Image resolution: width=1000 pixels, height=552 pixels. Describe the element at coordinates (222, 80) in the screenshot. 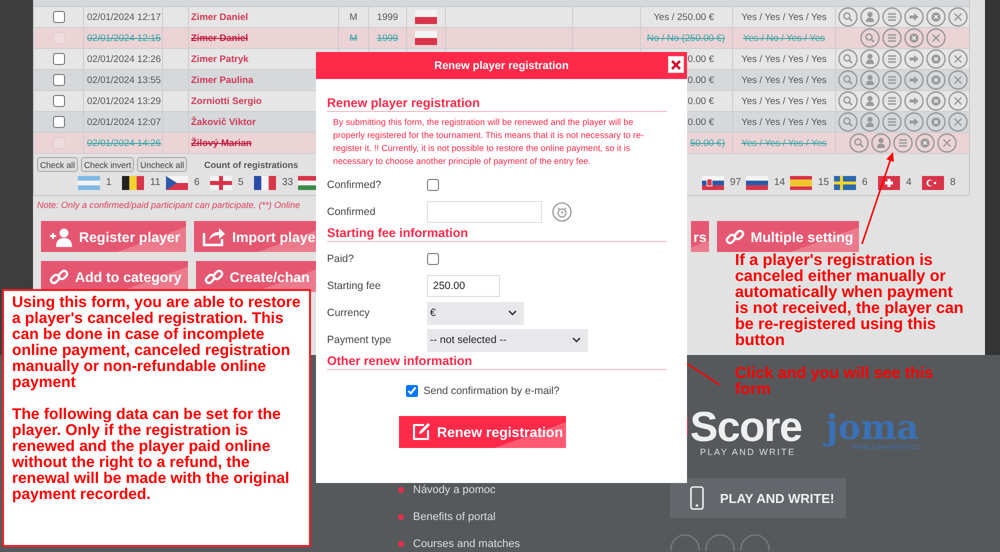

I see `player-name-link: Zimer Paulina` at that location.